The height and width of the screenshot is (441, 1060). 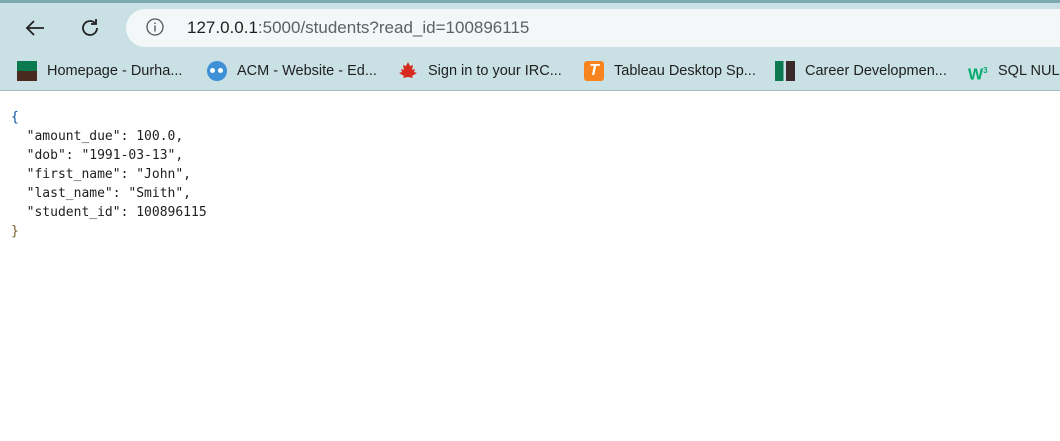 What do you see at coordinates (97, 155) in the screenshot?
I see `json-line-dob: "dob": "1991-03-13",` at bounding box center [97, 155].